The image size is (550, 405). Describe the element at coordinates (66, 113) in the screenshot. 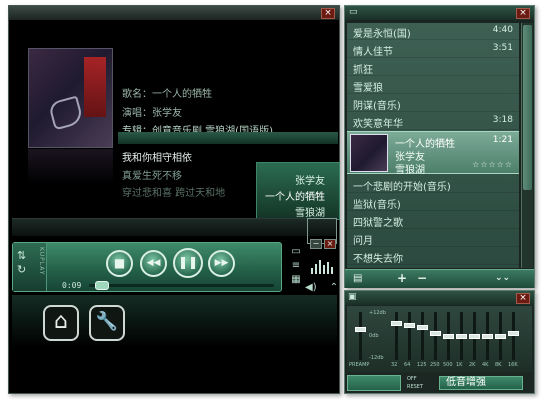

I see `album-cover-logo-art` at that location.